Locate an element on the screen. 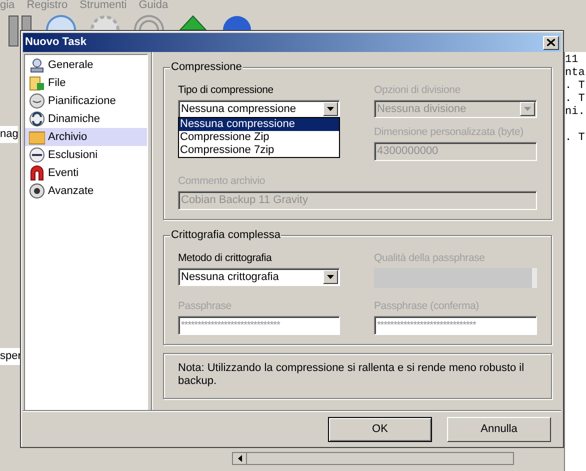  folder-check-icon is located at coordinates (37, 83).